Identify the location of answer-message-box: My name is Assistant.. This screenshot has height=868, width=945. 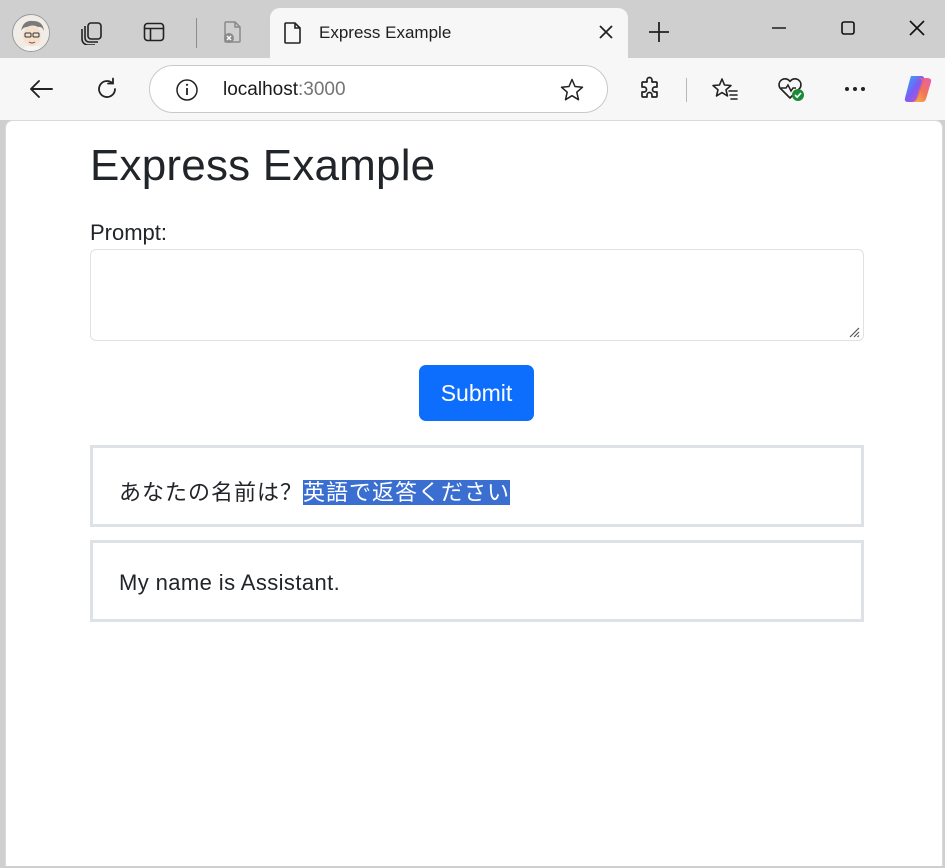
(477, 581).